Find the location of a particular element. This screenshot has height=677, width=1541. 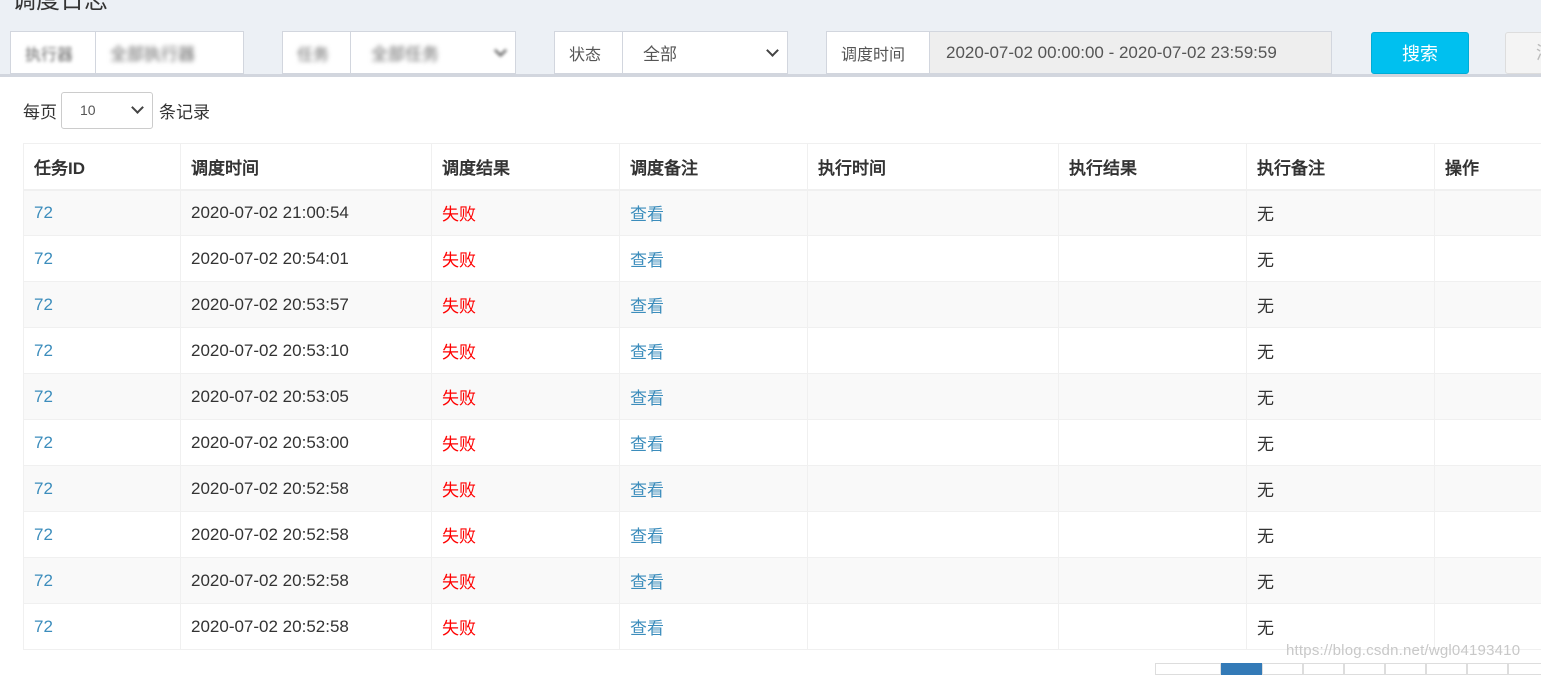

trigger-time-cell: 2020-07-02 20:54:01 is located at coordinates (270, 258).